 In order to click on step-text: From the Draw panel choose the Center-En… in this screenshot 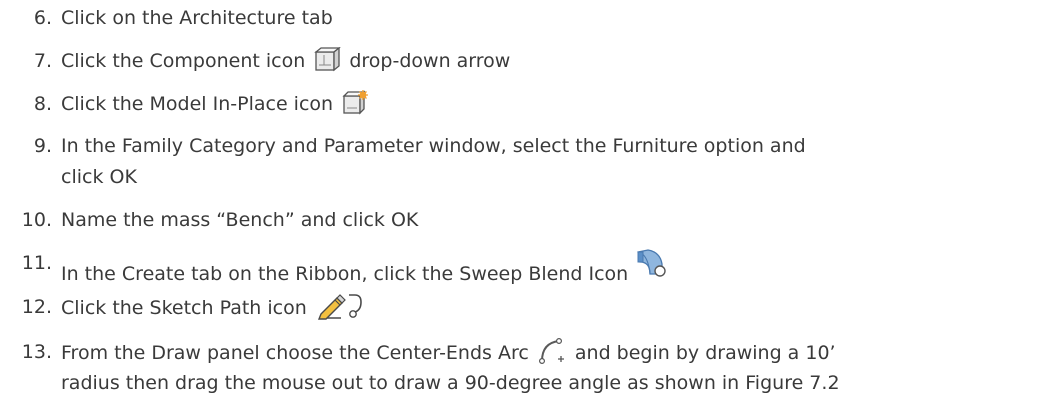, I will do `click(448, 352)`.